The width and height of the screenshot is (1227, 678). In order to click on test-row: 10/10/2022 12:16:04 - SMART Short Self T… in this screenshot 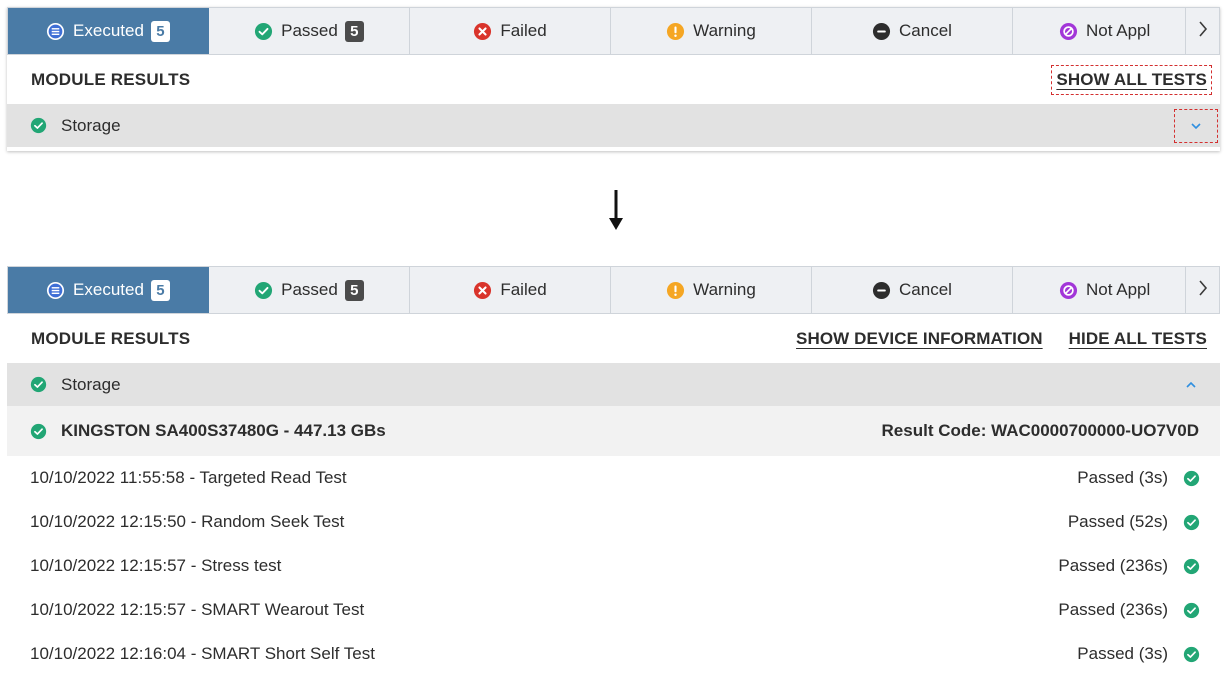, I will do `click(613, 654)`.